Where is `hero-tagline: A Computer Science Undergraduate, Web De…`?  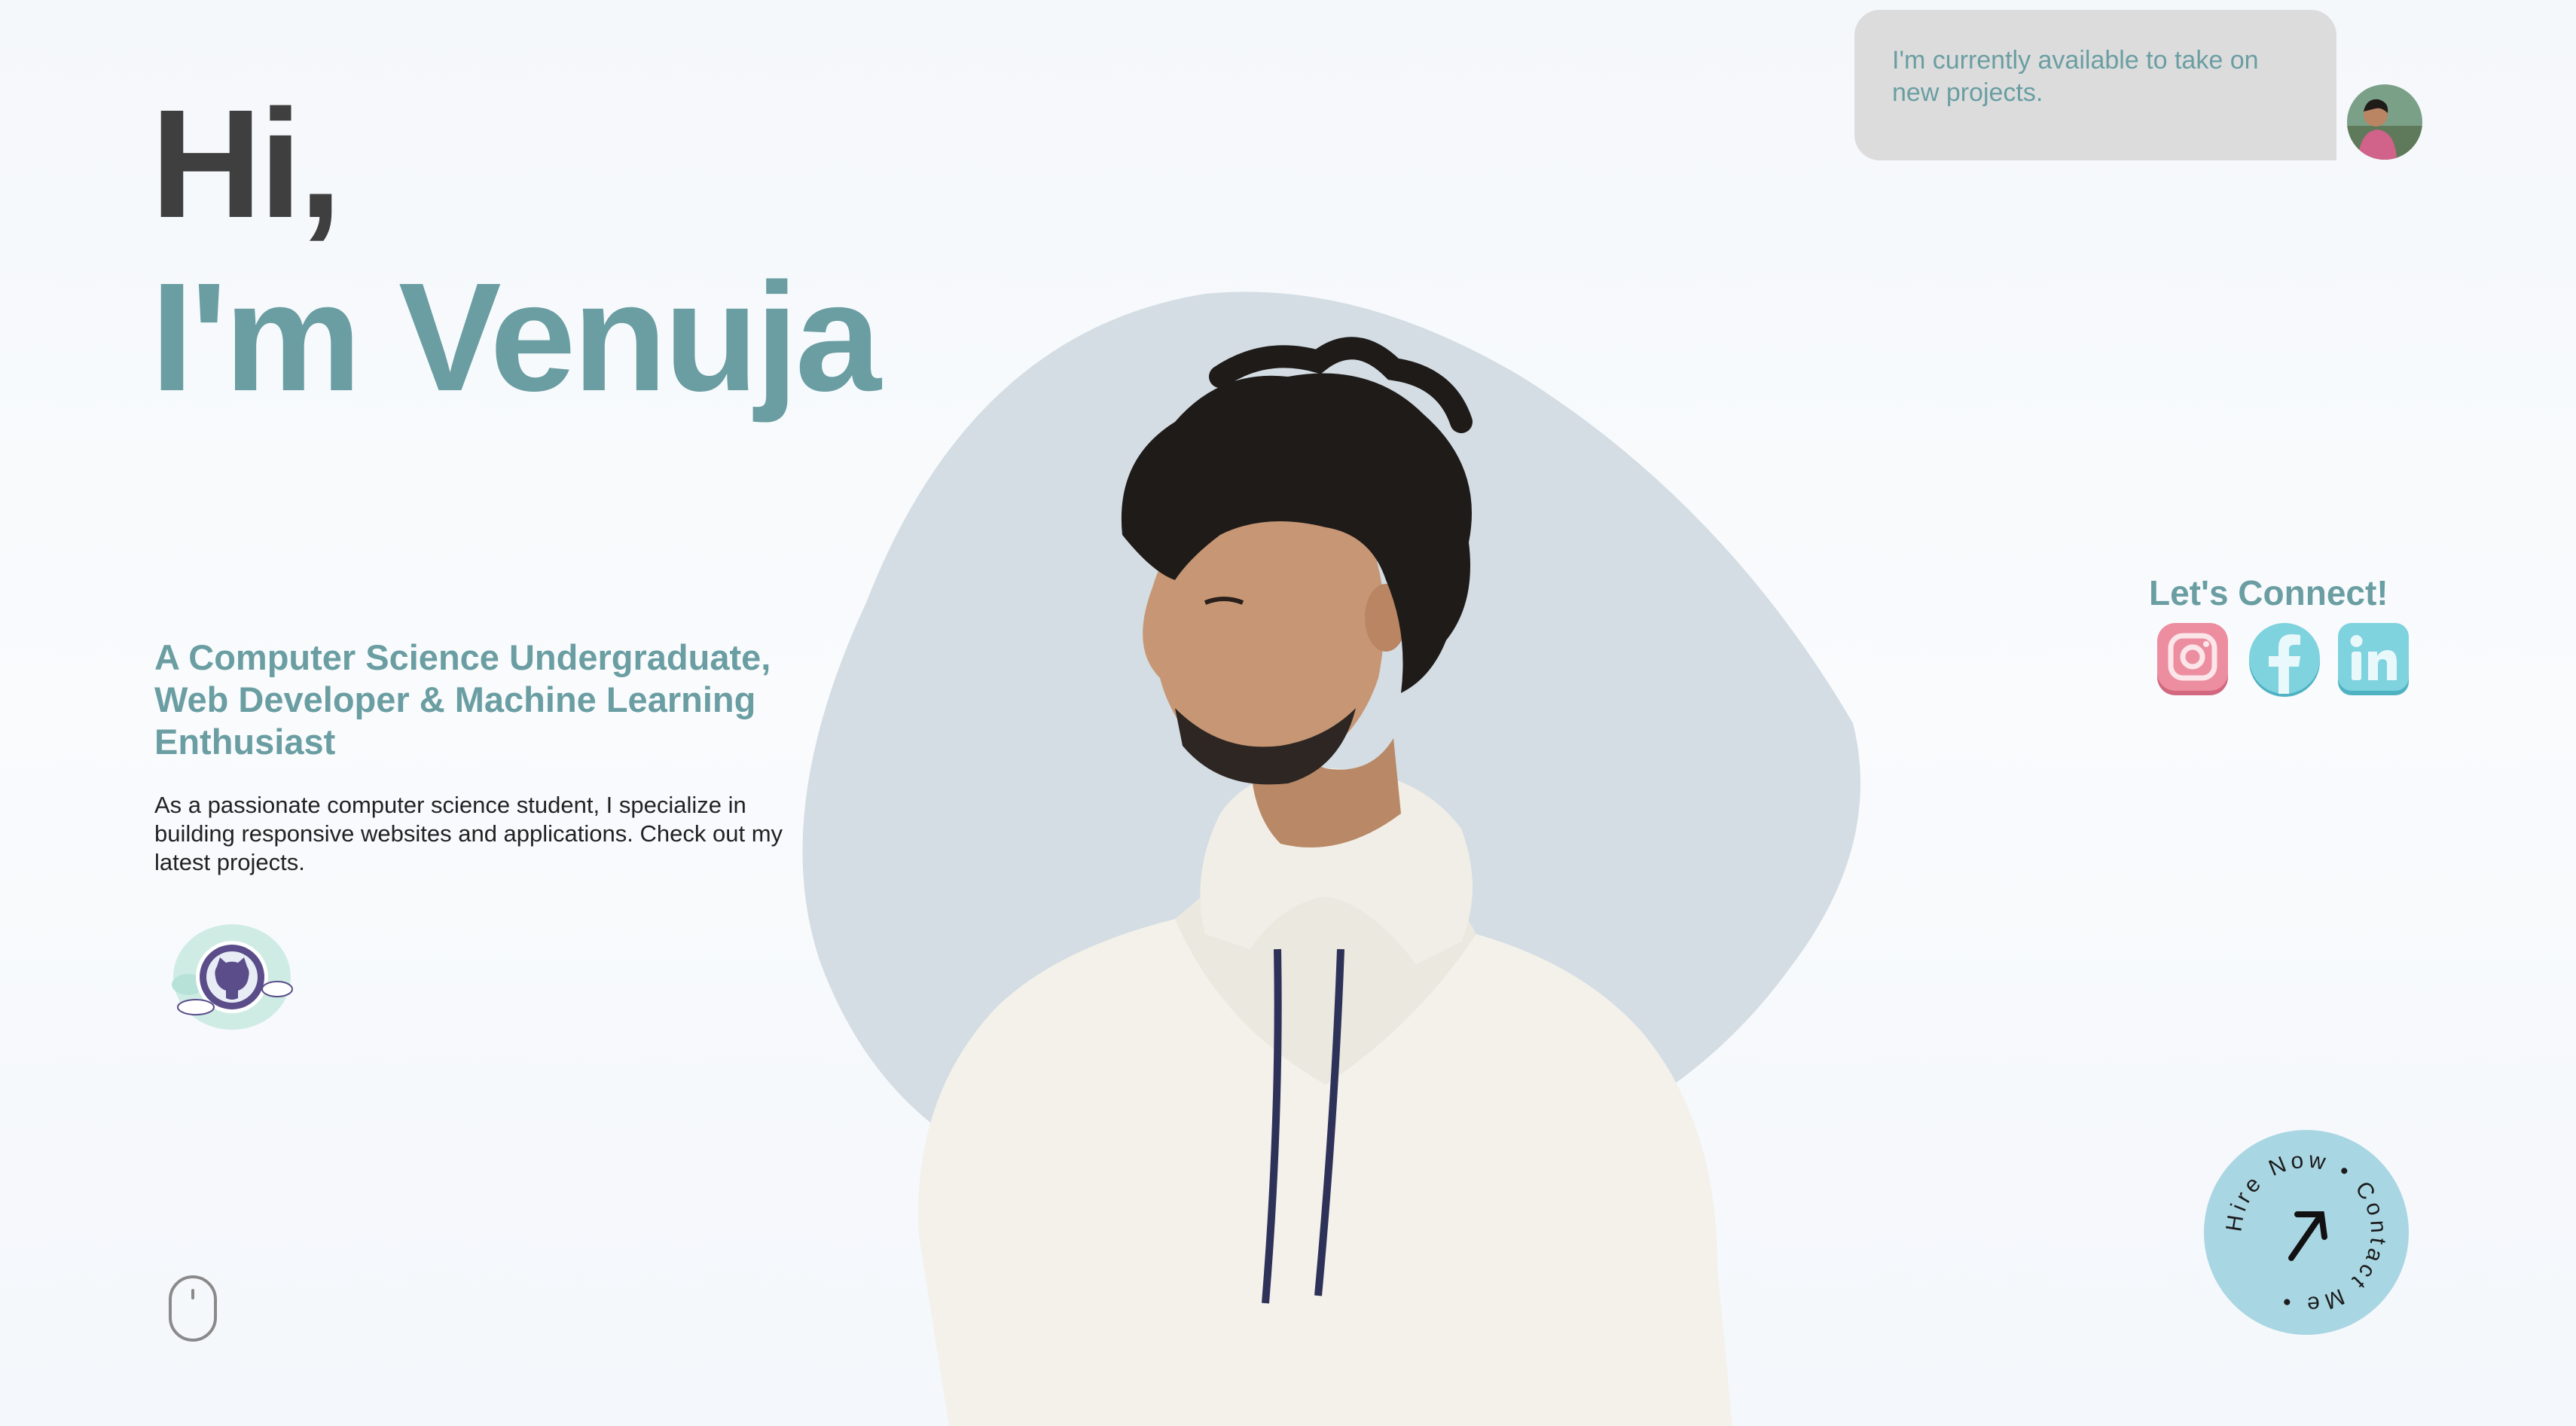
hero-tagline: A Computer Science Undergraduate, Web De… is located at coordinates (463, 699).